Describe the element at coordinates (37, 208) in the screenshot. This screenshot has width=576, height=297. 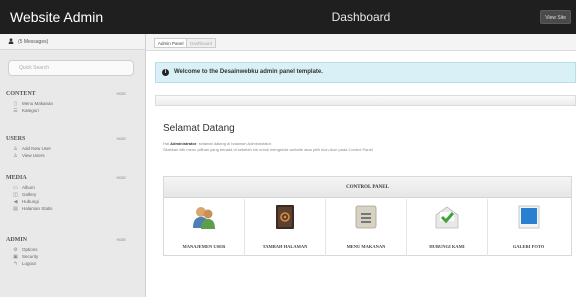
I see `sidebar-item-label: Halaman Statis` at that location.